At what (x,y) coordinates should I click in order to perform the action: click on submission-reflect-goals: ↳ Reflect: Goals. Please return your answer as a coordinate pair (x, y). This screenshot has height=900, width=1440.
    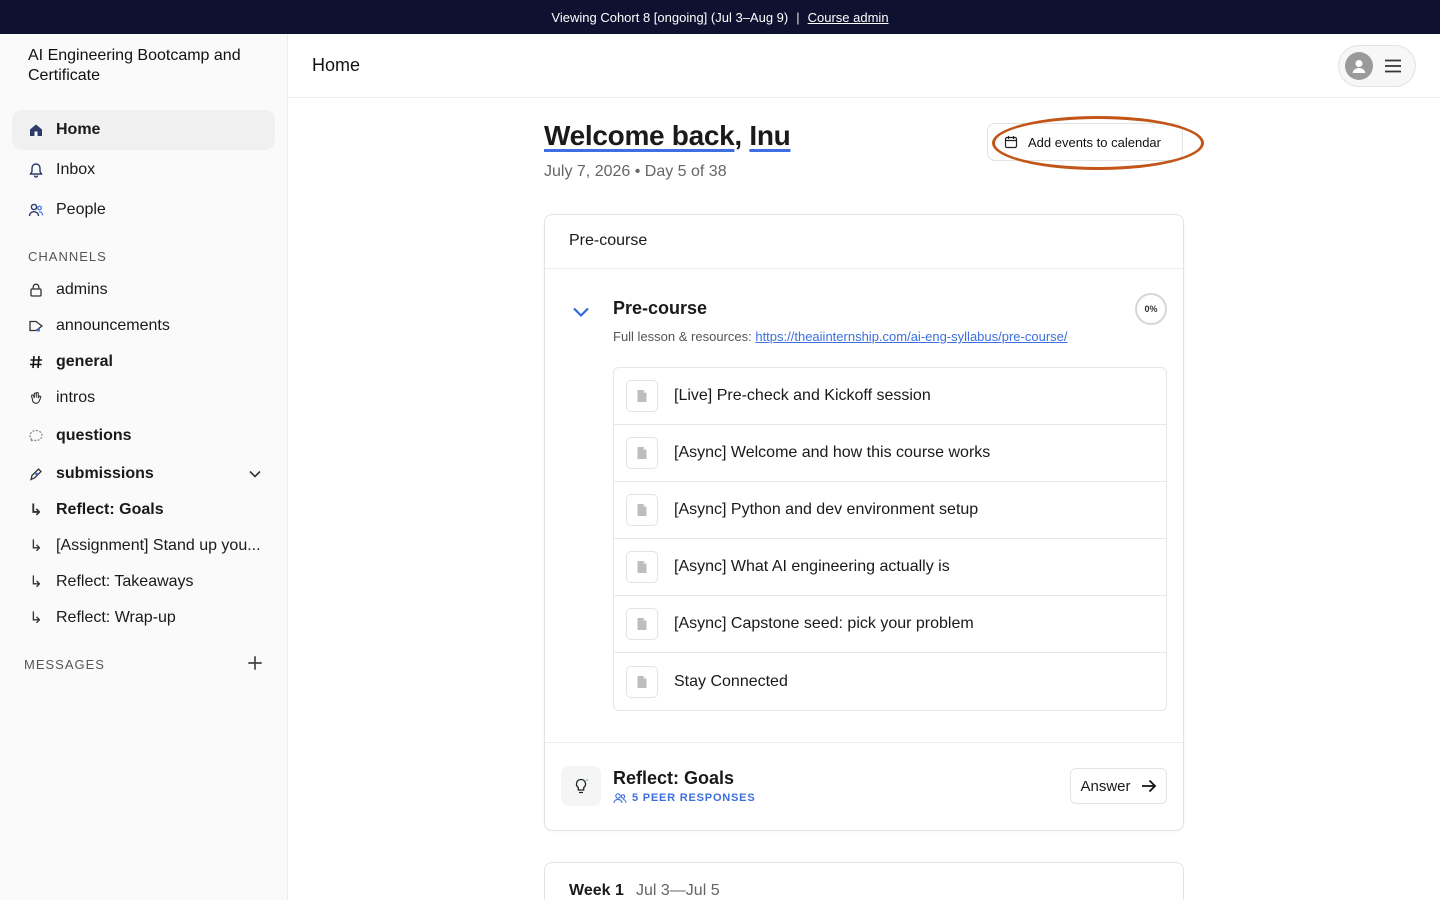
    Looking at the image, I should click on (143, 510).